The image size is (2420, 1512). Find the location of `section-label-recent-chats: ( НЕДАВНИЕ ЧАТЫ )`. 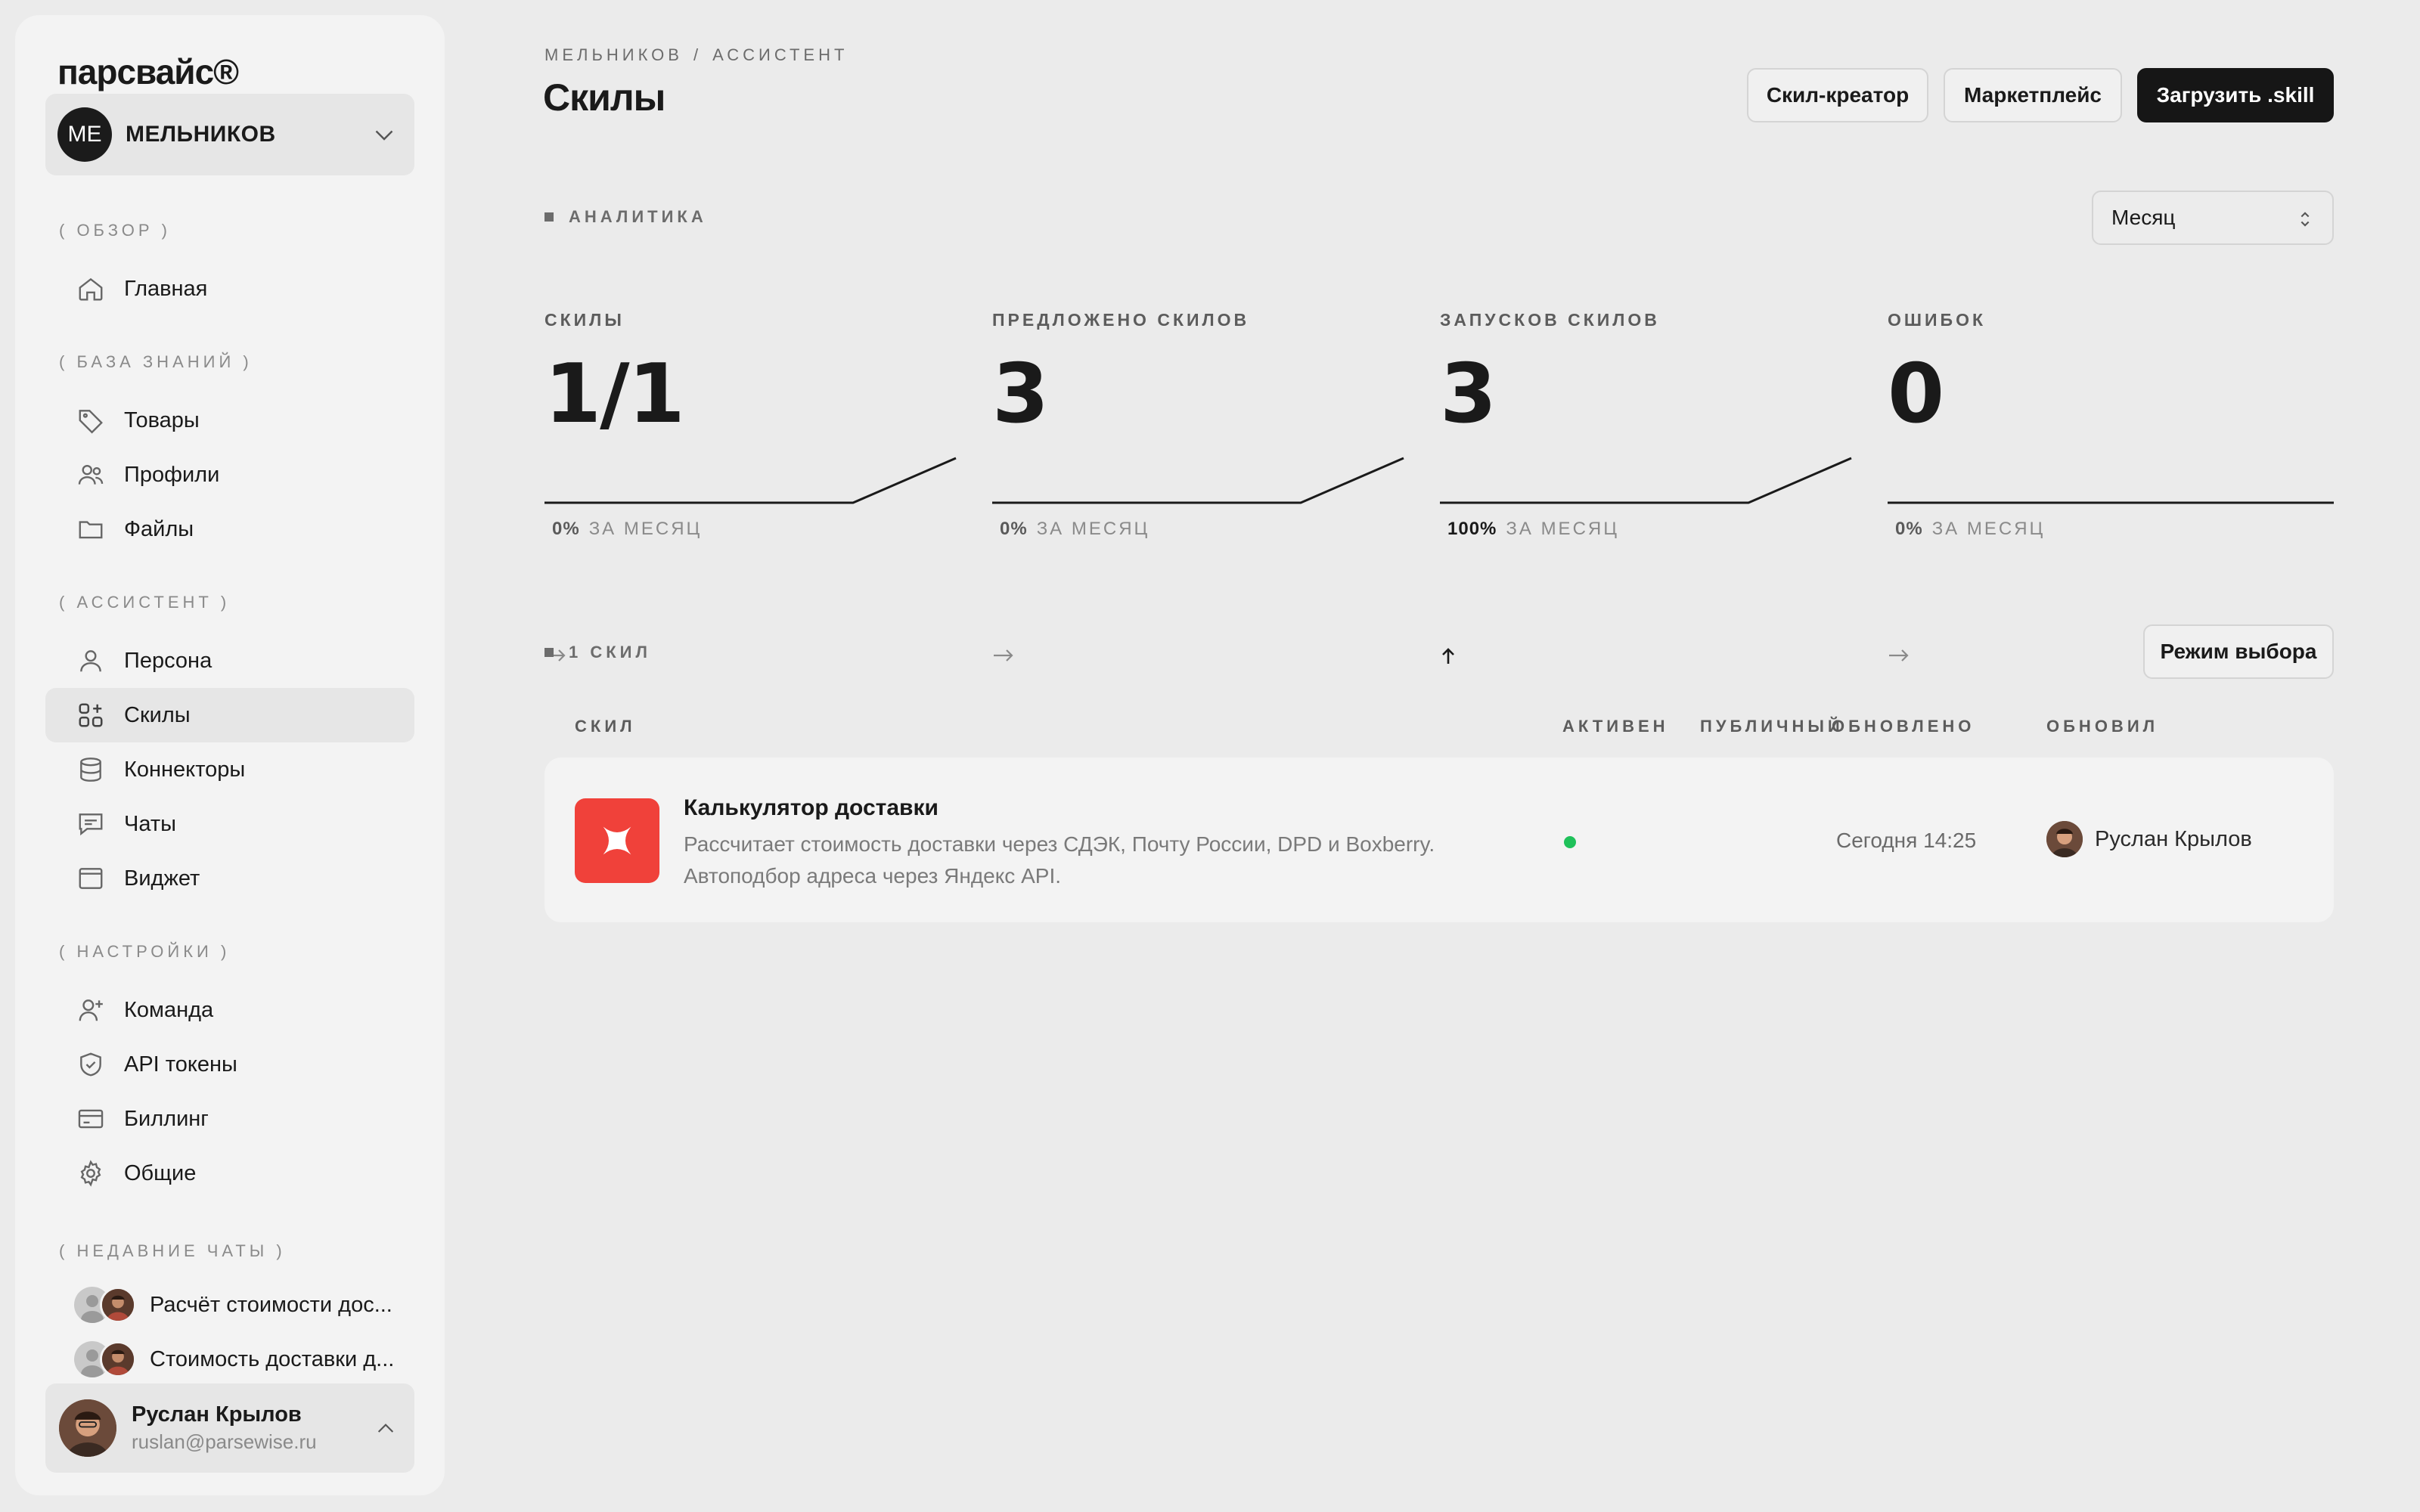

section-label-recent-chats: ( НЕДАВНИЕ ЧАТЫ ) is located at coordinates (172, 1250).